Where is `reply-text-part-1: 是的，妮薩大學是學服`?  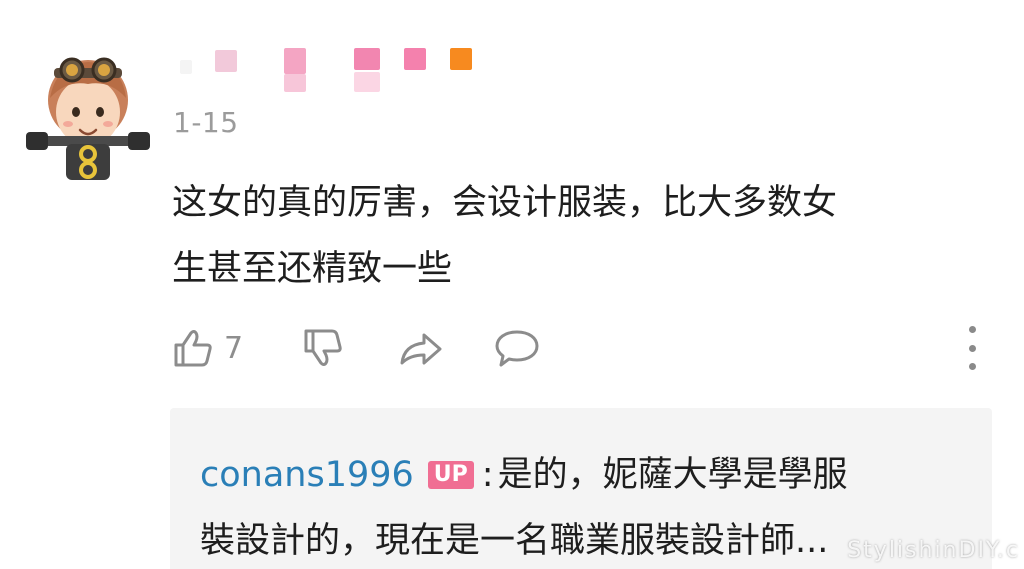 reply-text-part-1: 是的，妮薩大學是學服 is located at coordinates (672, 475).